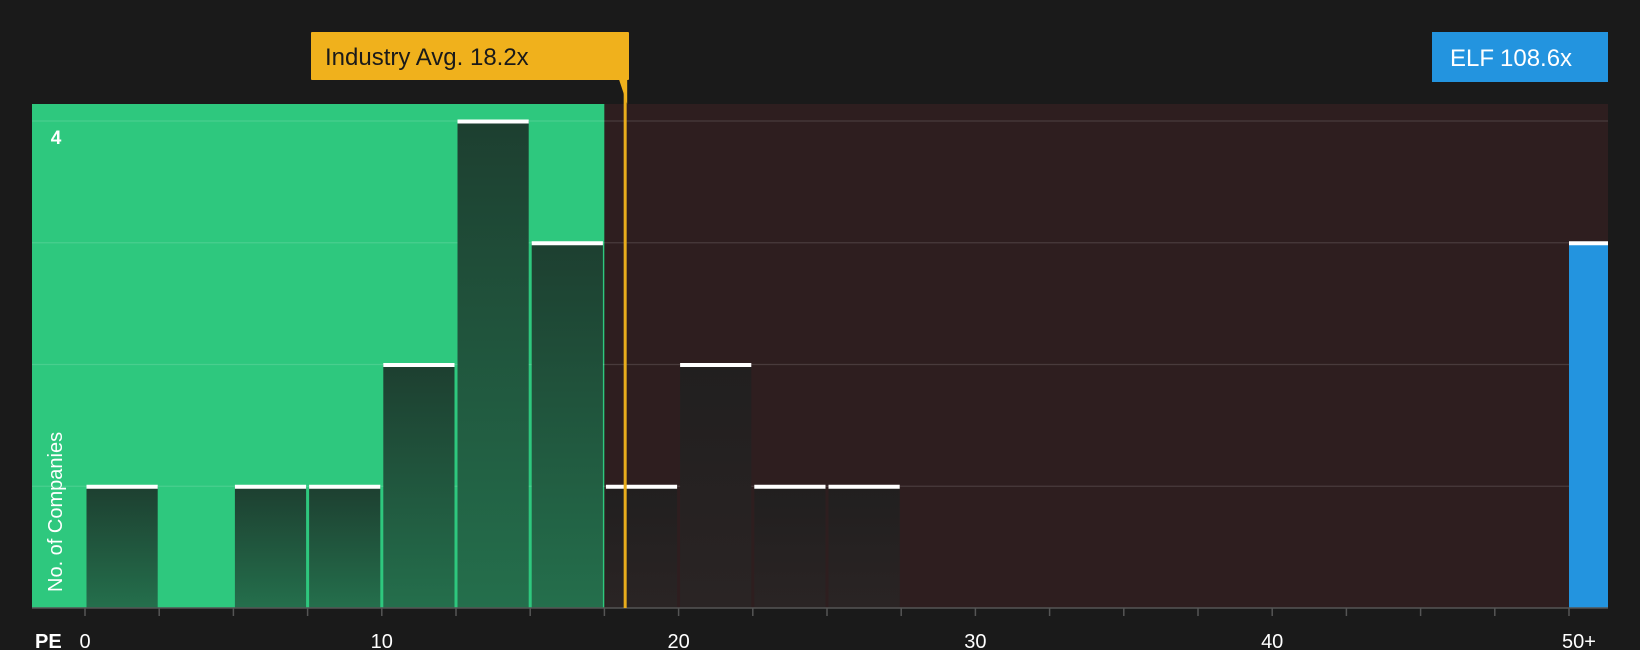 Image resolution: width=1640 pixels, height=650 pixels. Describe the element at coordinates (1472, 58) in the screenshot. I see `company-ticker: ELF` at that location.